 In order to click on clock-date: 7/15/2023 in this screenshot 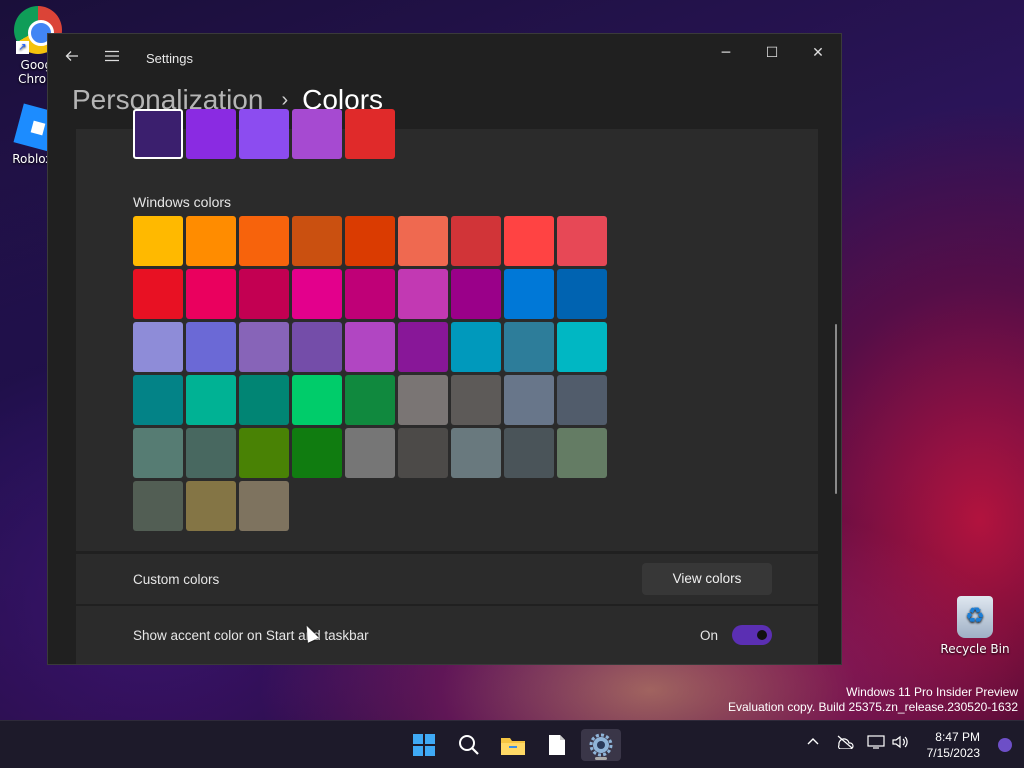, I will do `click(953, 753)`.